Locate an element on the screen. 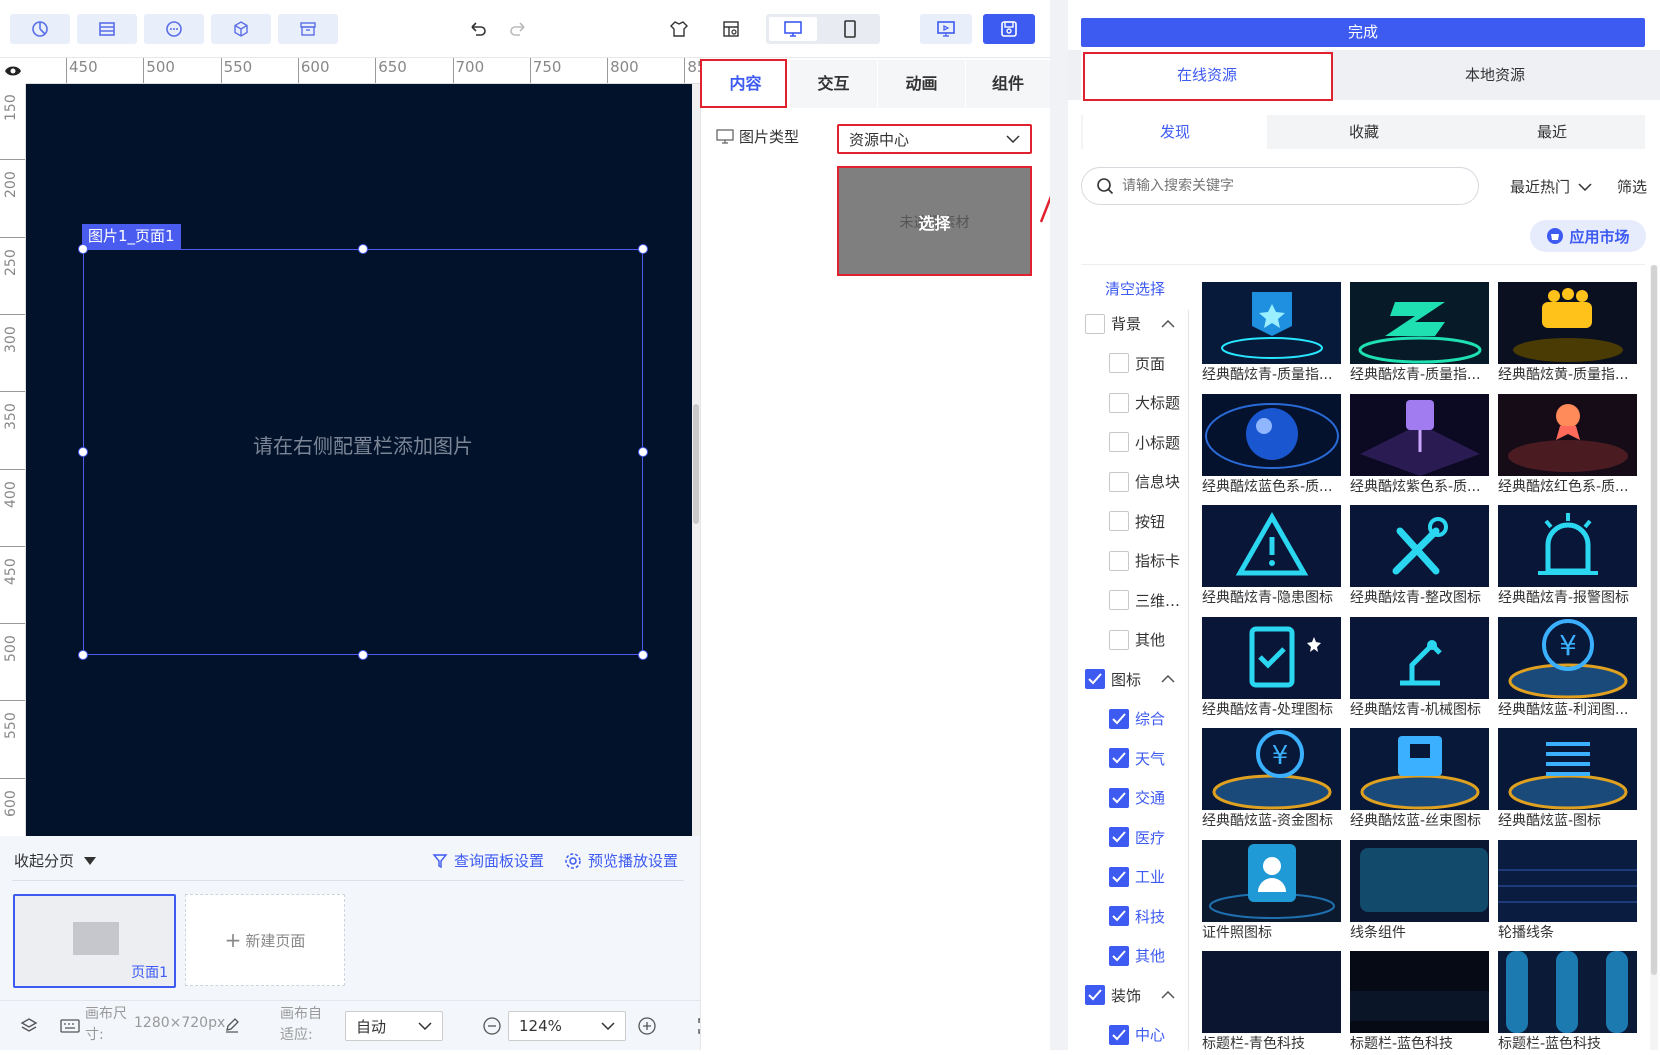  category-2: 装饰 is located at coordinates (1130, 995).